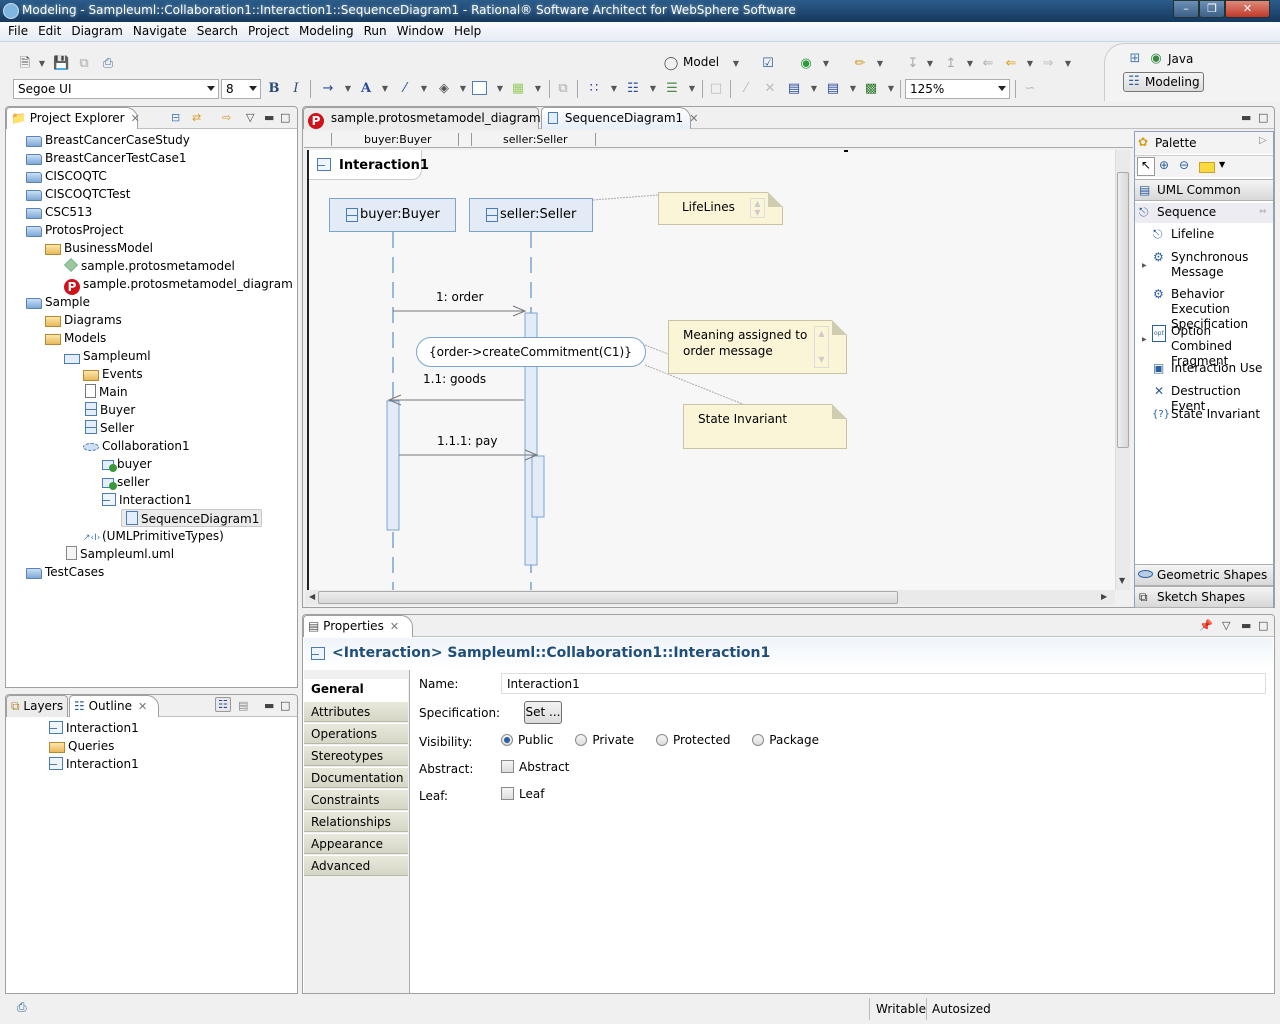 The width and height of the screenshot is (1280, 1024). I want to click on transform-icon: ✏, so click(860, 64).